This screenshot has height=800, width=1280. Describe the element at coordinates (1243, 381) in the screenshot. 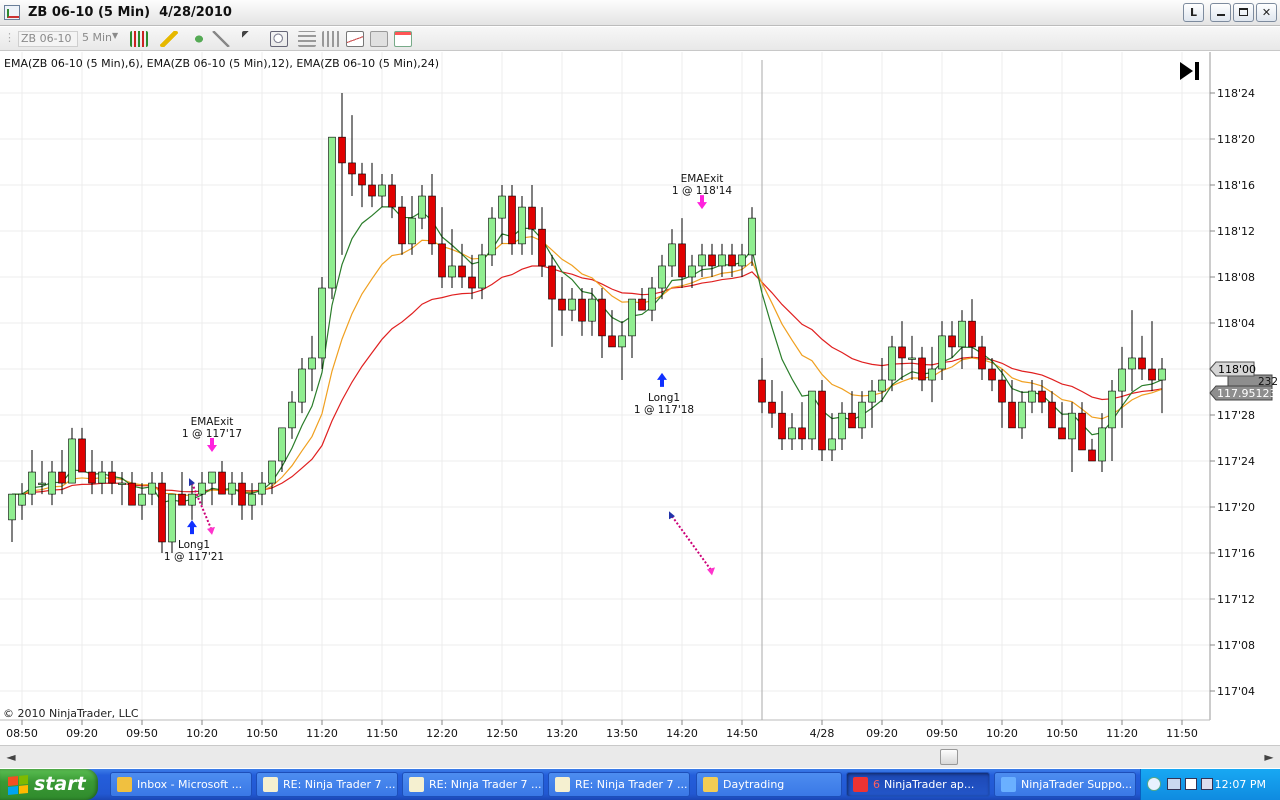

I see `price-badges: 232117.95123118'00` at that location.